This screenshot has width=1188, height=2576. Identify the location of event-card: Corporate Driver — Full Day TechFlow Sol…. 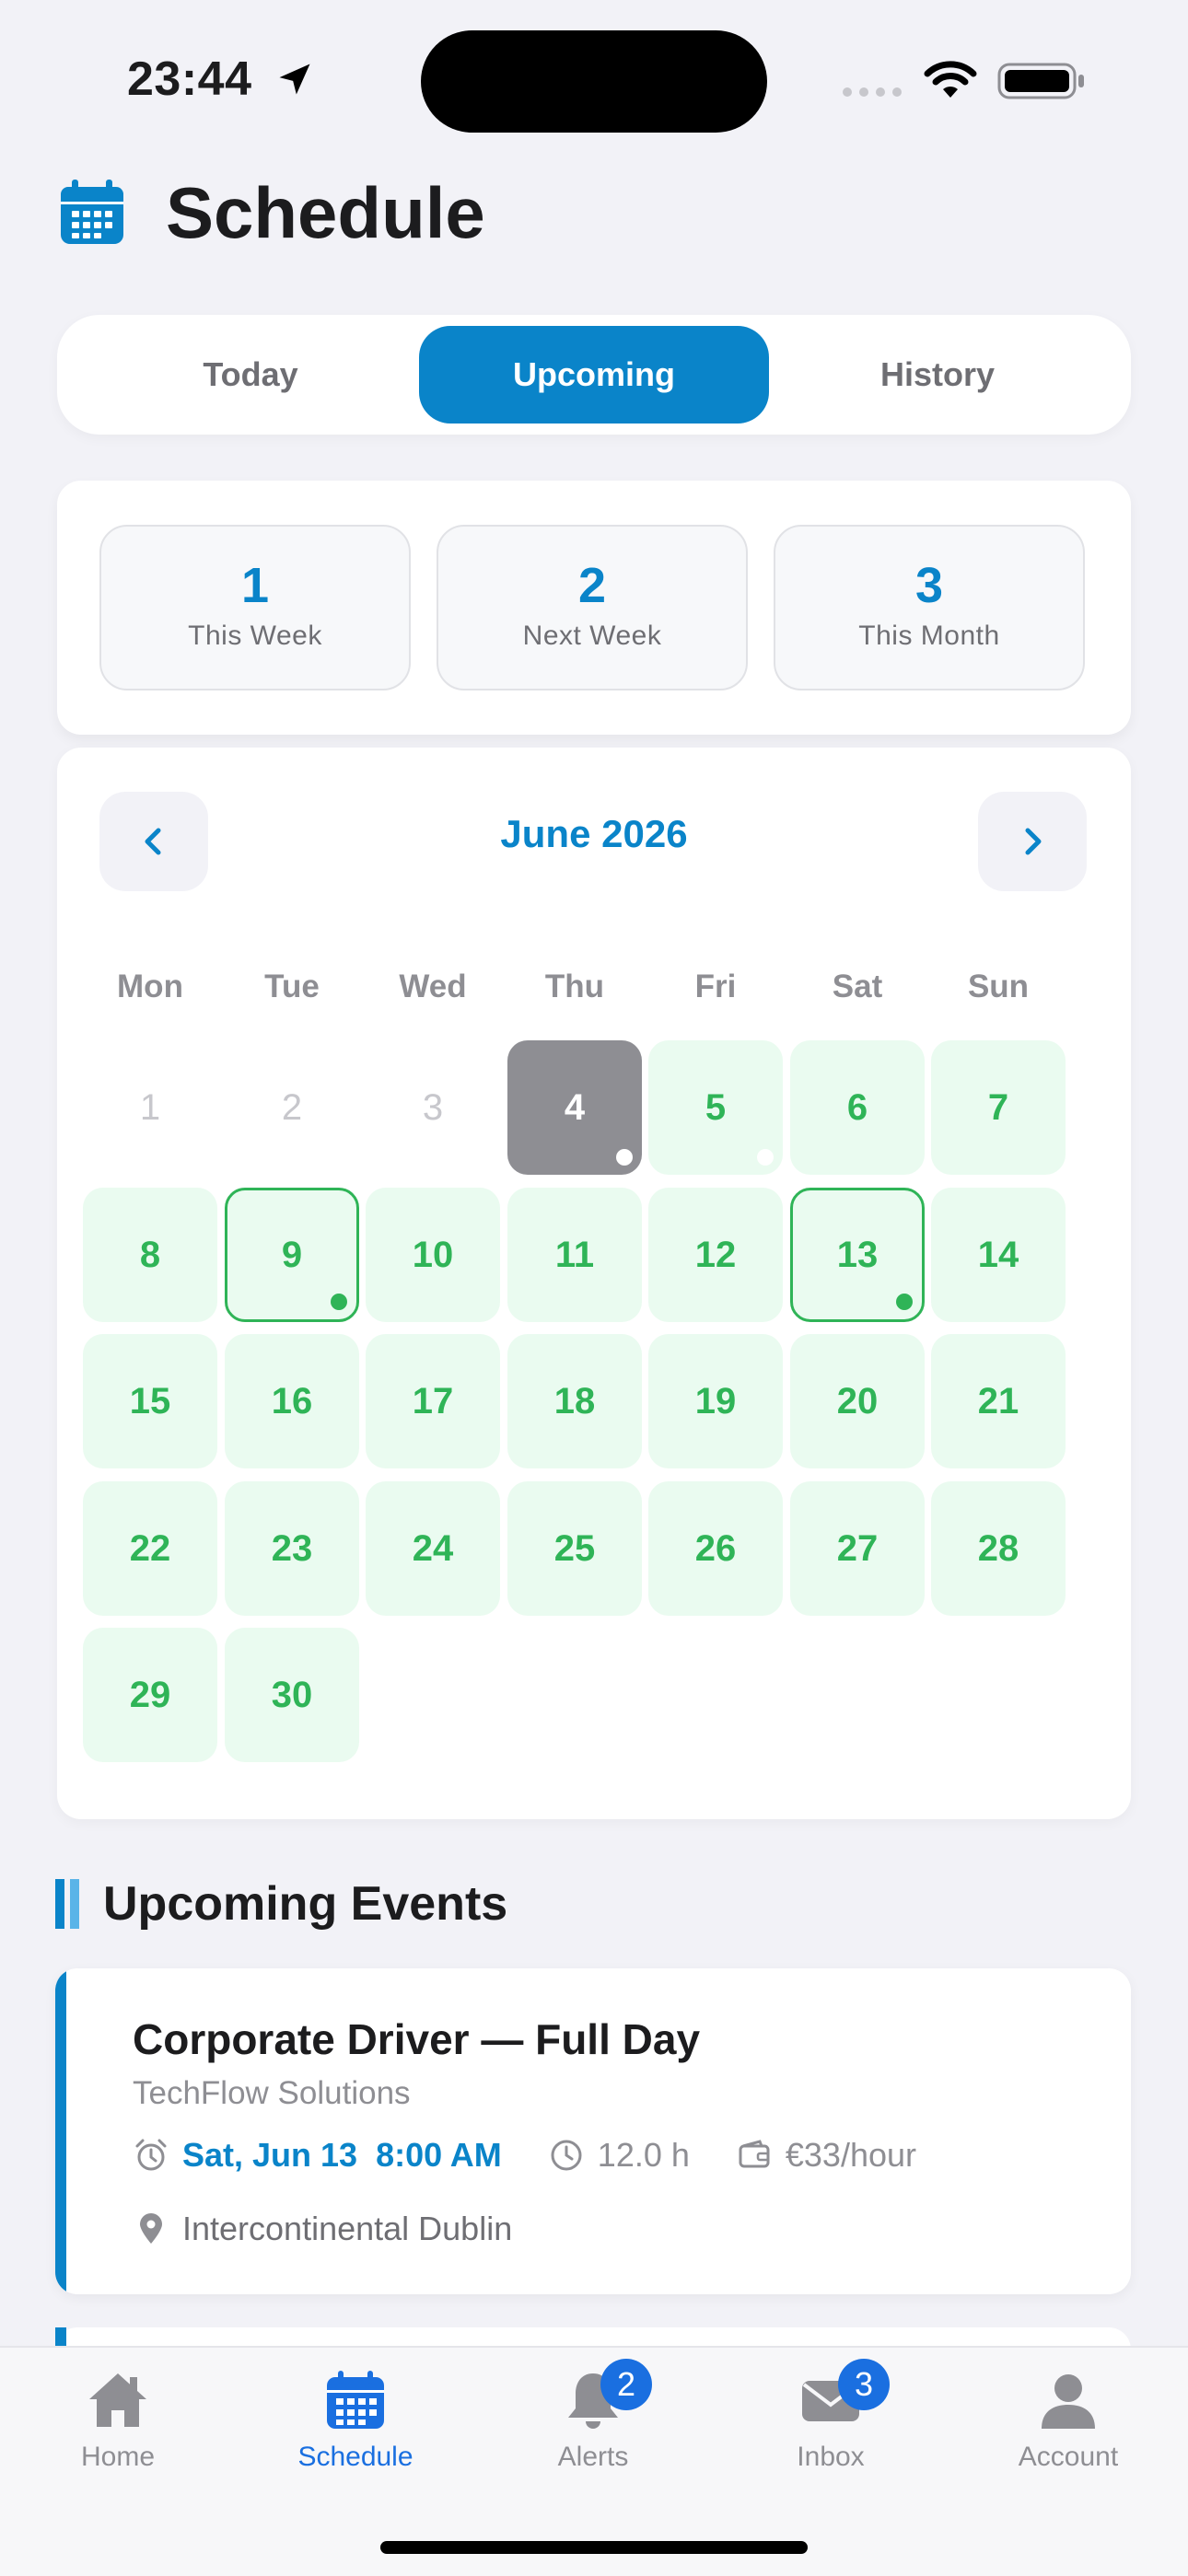
(593, 2131).